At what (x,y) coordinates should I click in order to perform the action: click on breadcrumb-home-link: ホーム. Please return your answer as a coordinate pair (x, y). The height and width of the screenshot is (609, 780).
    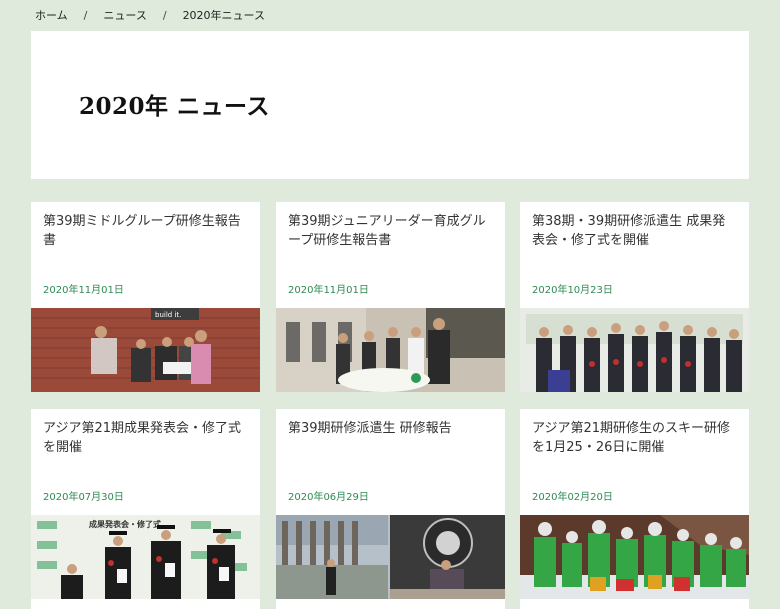
    Looking at the image, I should click on (51, 15).